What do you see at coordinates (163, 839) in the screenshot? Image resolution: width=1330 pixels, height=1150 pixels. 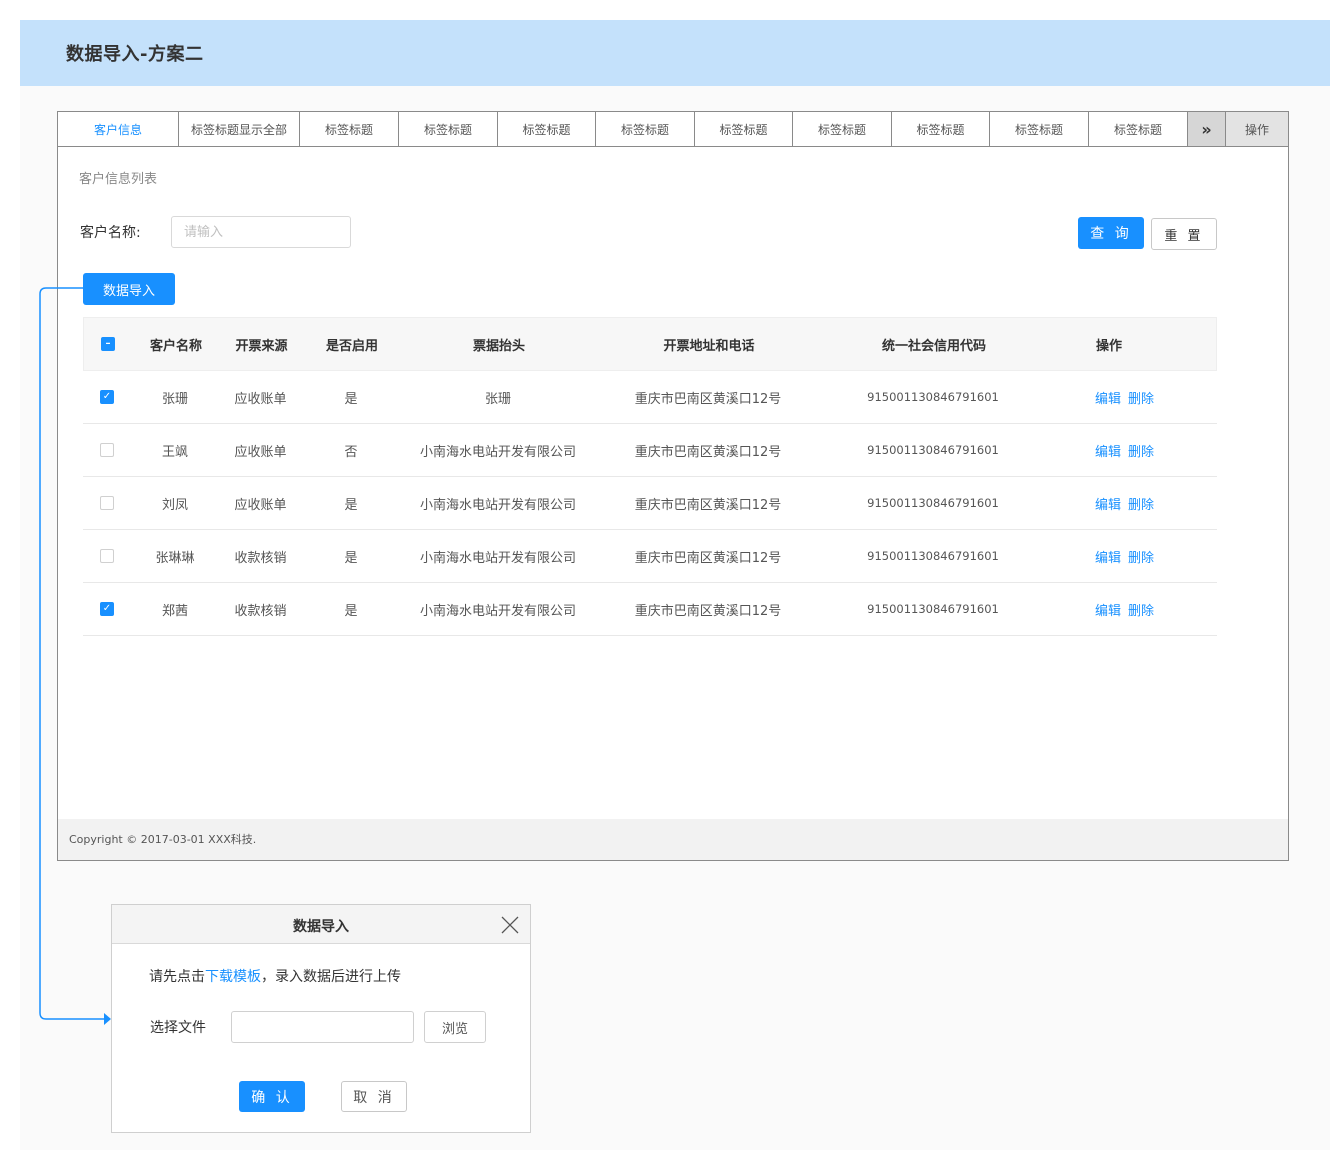 I see `copyright-text: Copyright © 2017-03-01 XXX科技.` at bounding box center [163, 839].